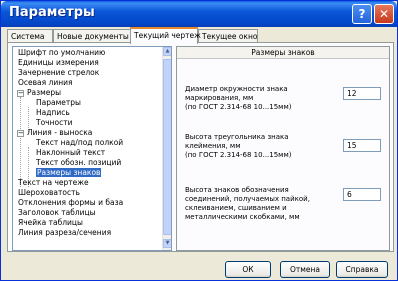 This screenshot has height=281, width=398. Describe the element at coordinates (53, 183) in the screenshot. I see `tree-item-drawing-text: Текст на чертеже` at that location.